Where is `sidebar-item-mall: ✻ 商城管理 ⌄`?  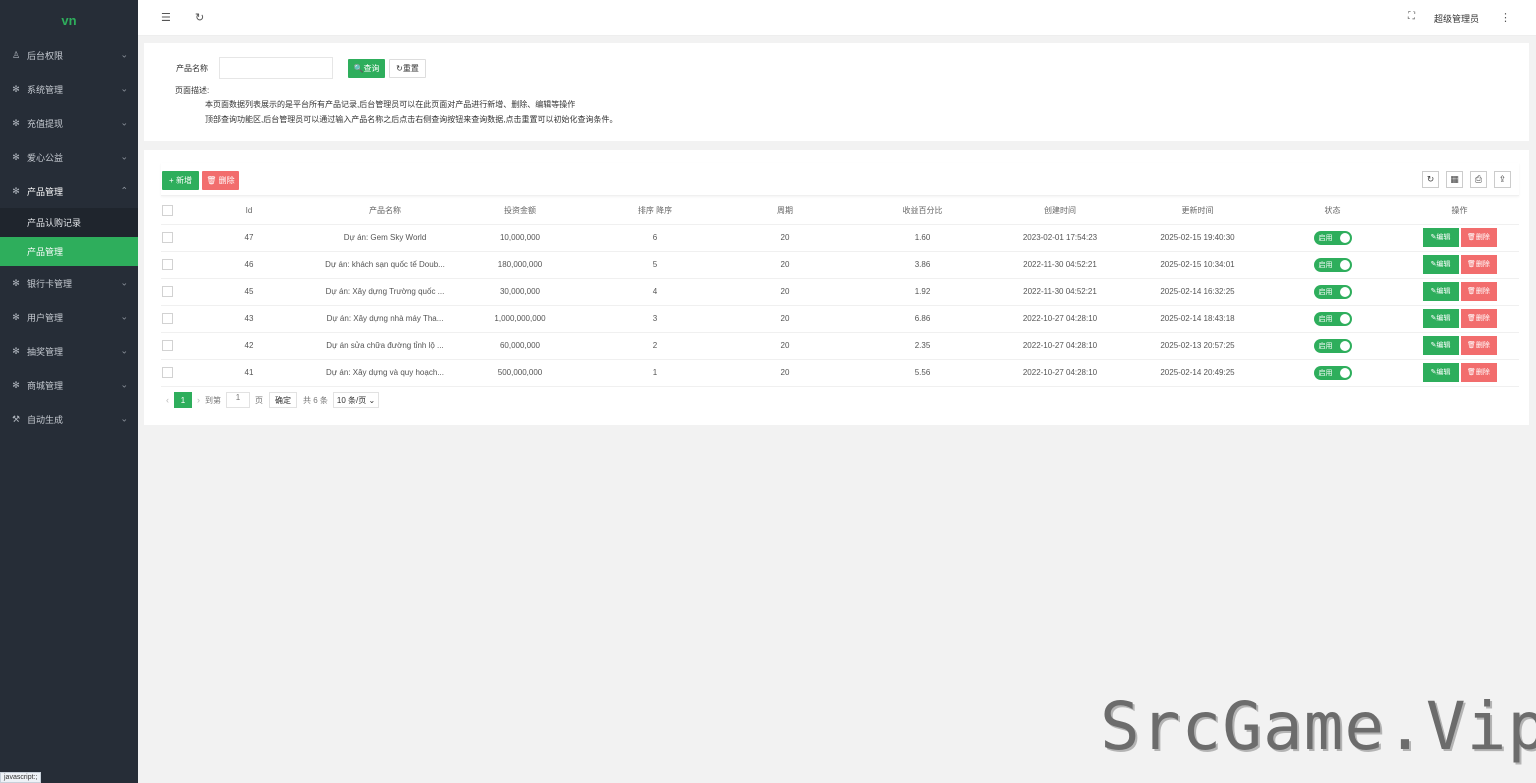
sidebar-item-mall: ✻ 商城管理 ⌄ is located at coordinates (69, 385).